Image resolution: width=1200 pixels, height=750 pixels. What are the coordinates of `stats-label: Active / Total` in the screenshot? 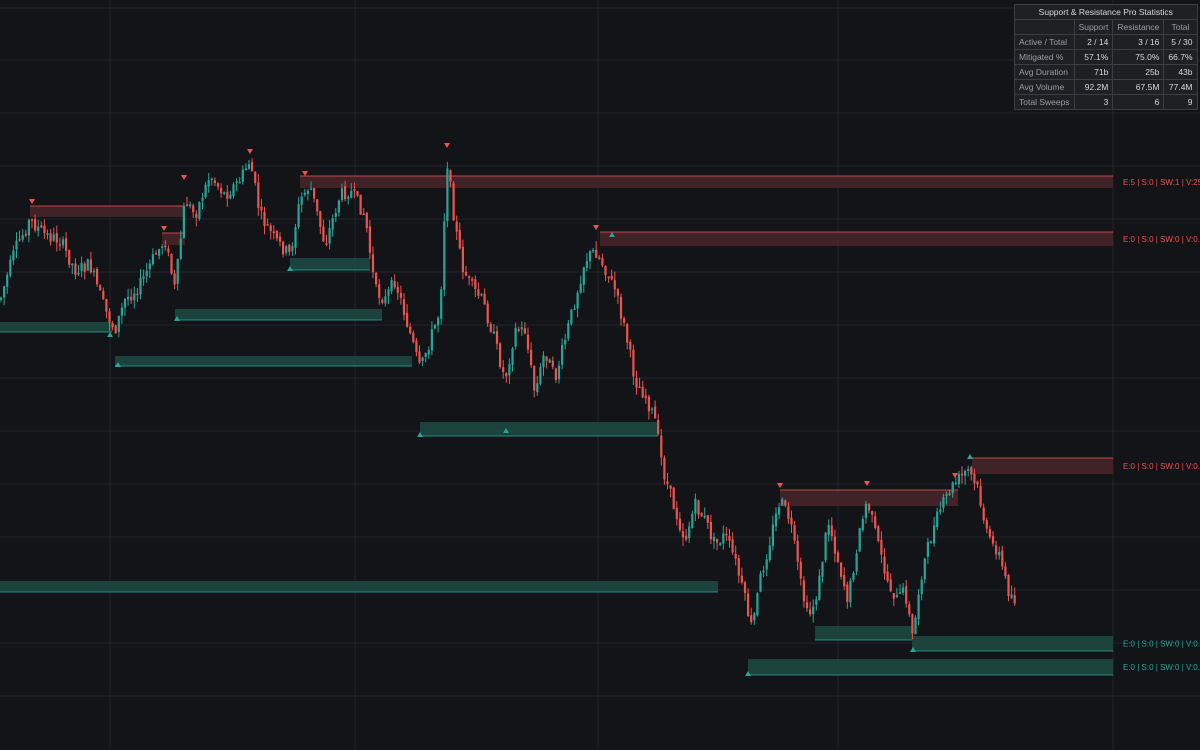 It's located at (1044, 42).